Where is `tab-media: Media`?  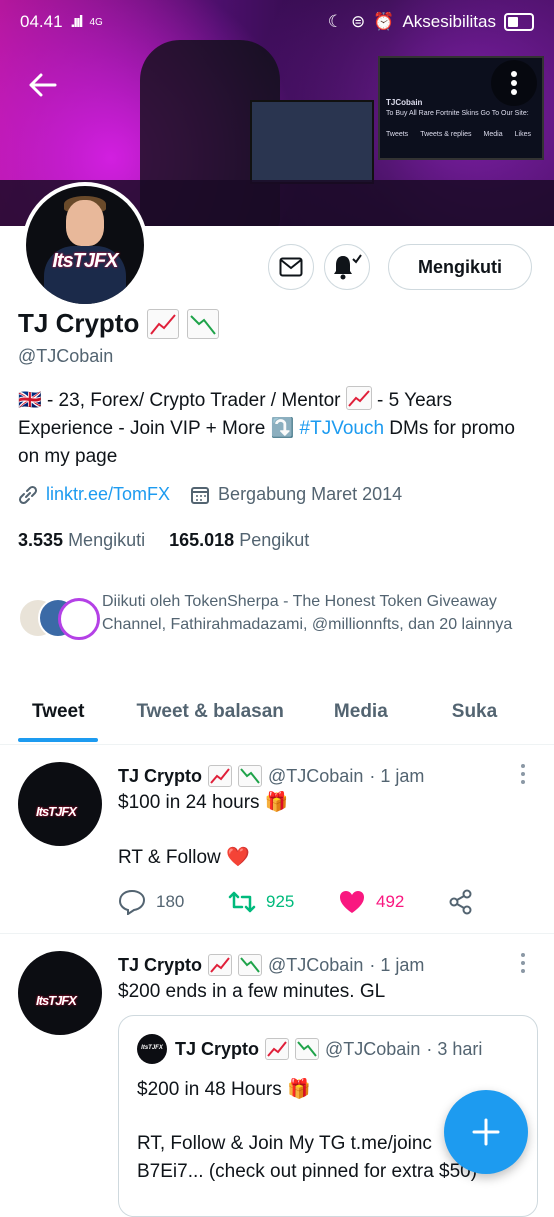 tab-media: Media is located at coordinates (361, 712).